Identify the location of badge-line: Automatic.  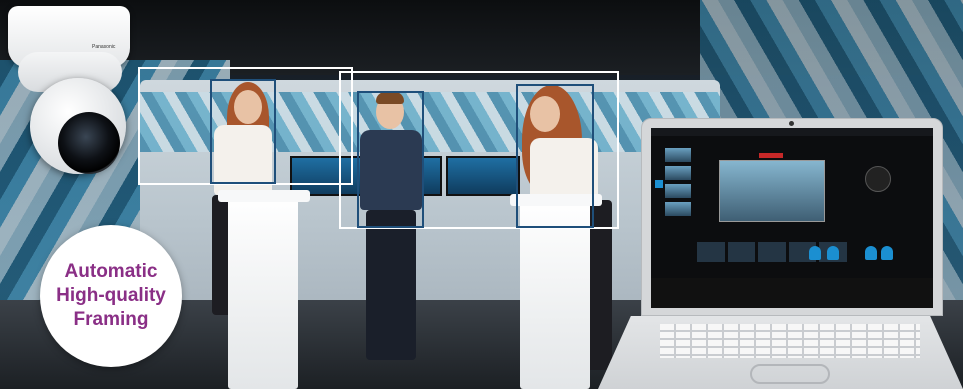
(111, 271).